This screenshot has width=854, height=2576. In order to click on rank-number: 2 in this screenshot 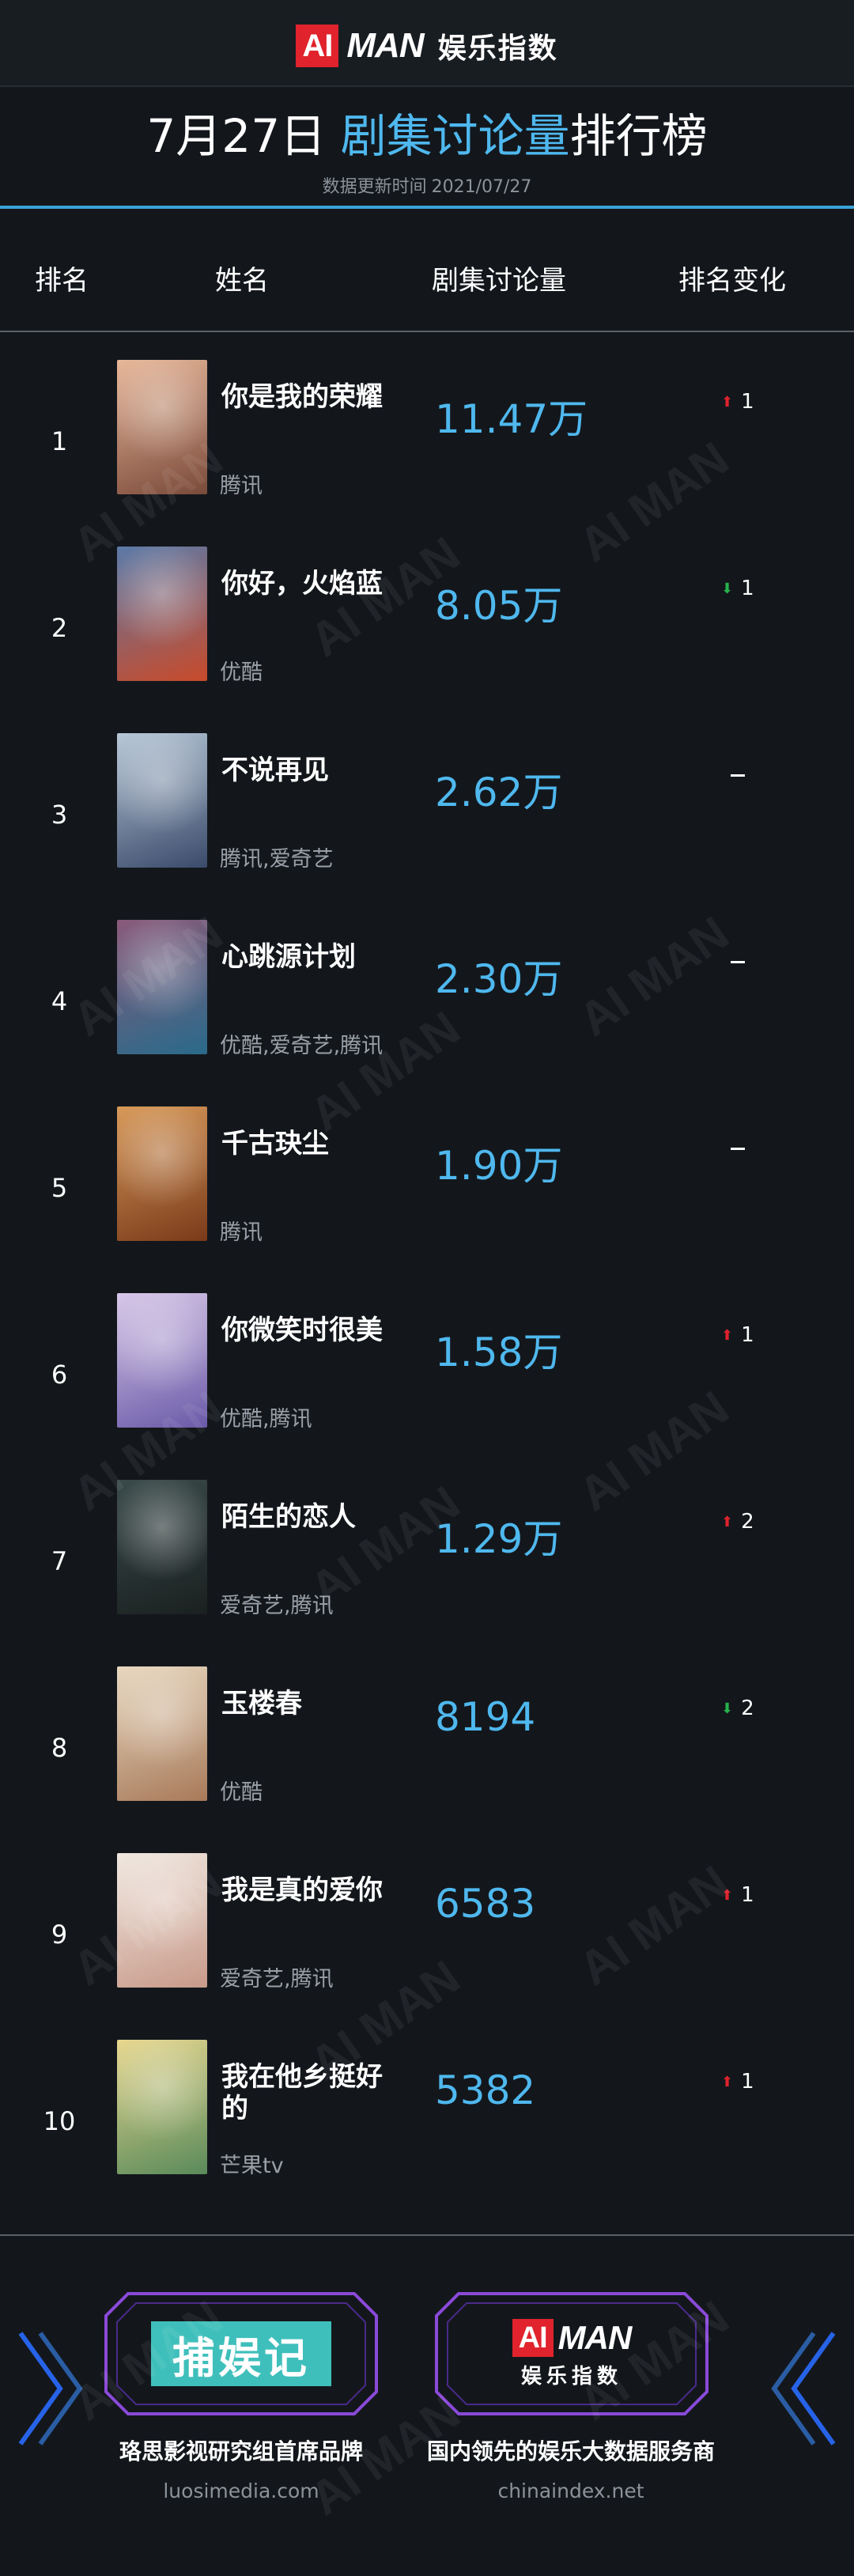, I will do `click(60, 628)`.